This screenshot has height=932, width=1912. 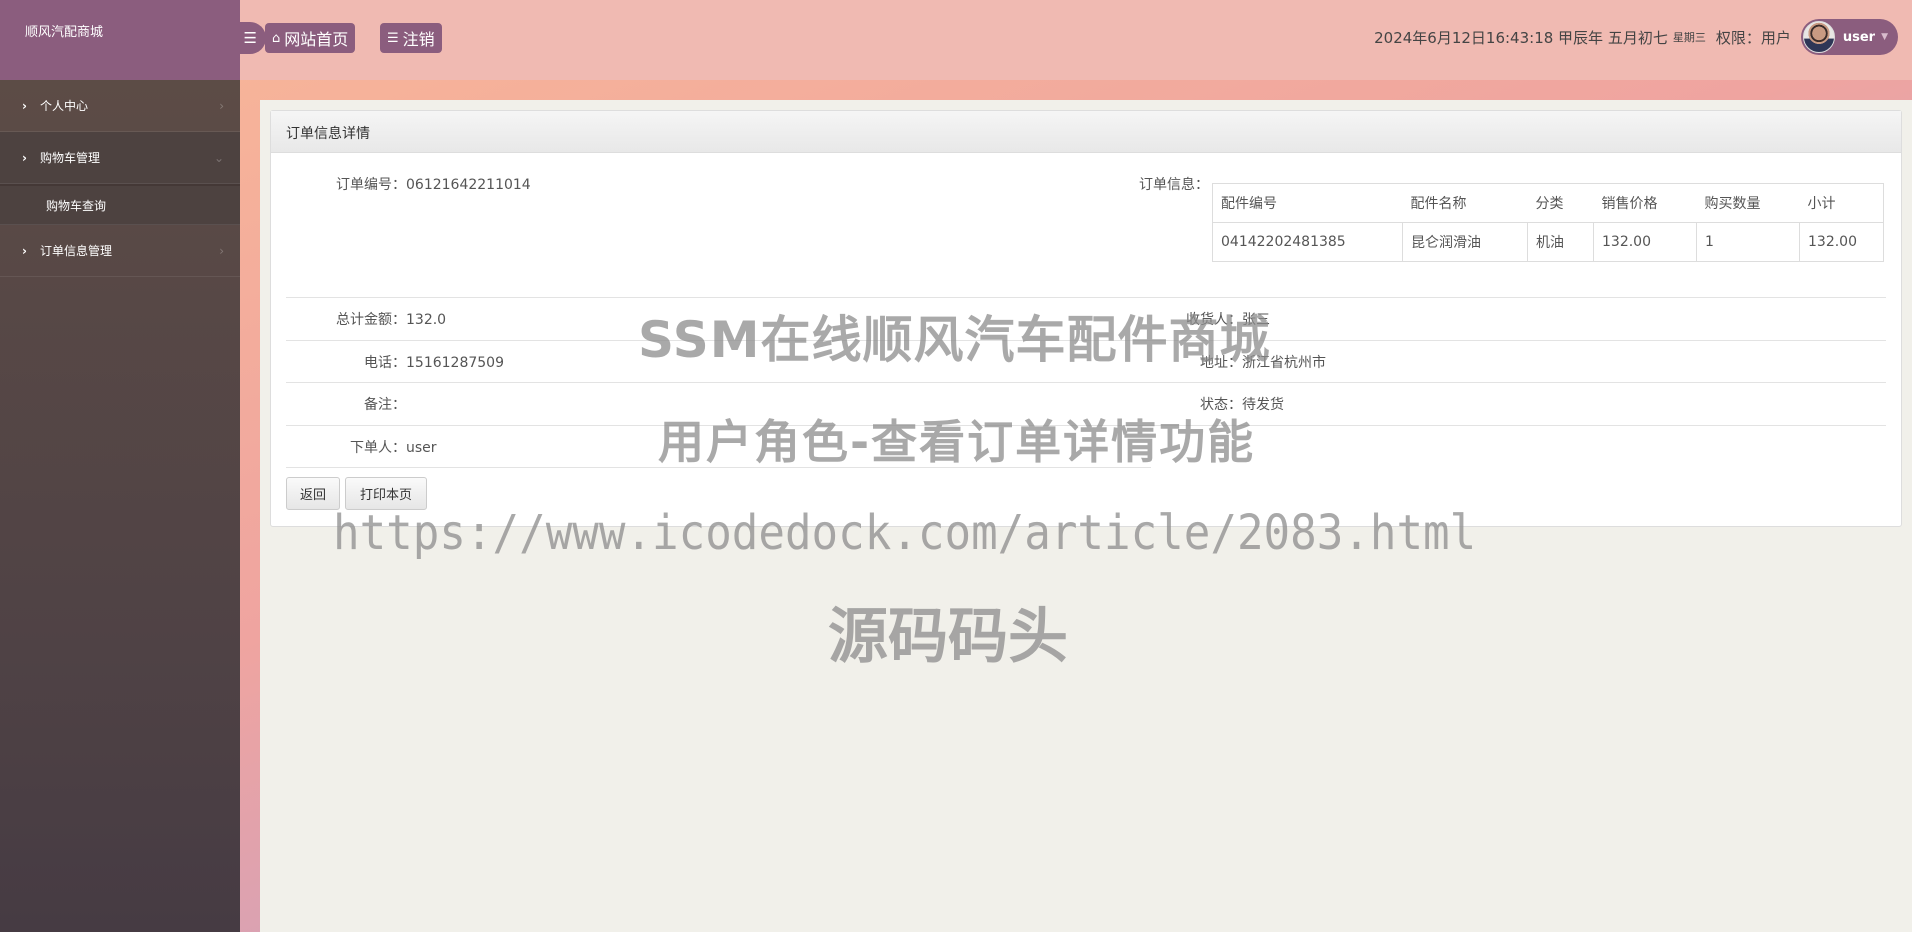 What do you see at coordinates (385, 363) in the screenshot?
I see `phone-label: 电话：` at bounding box center [385, 363].